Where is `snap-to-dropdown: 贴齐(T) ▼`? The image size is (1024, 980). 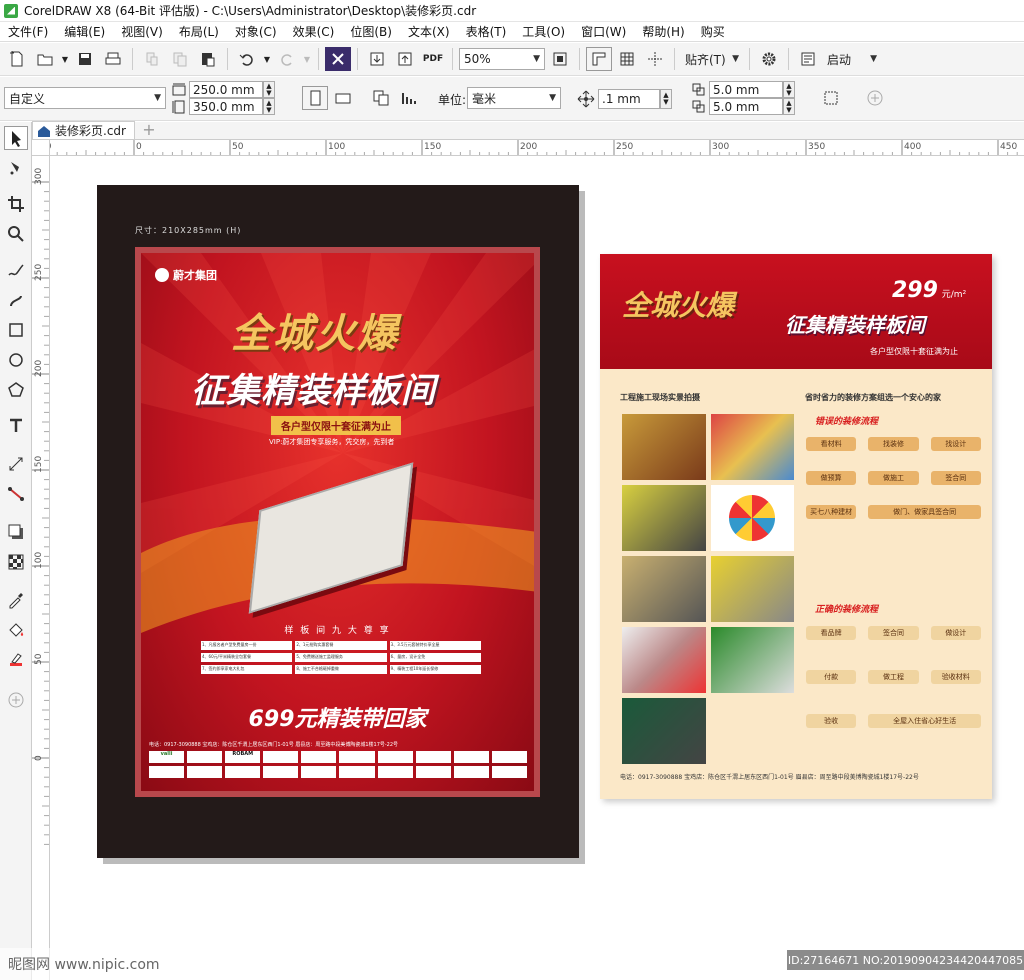
snap-to-dropdown: 贴齐(T) ▼ is located at coordinates (712, 59).